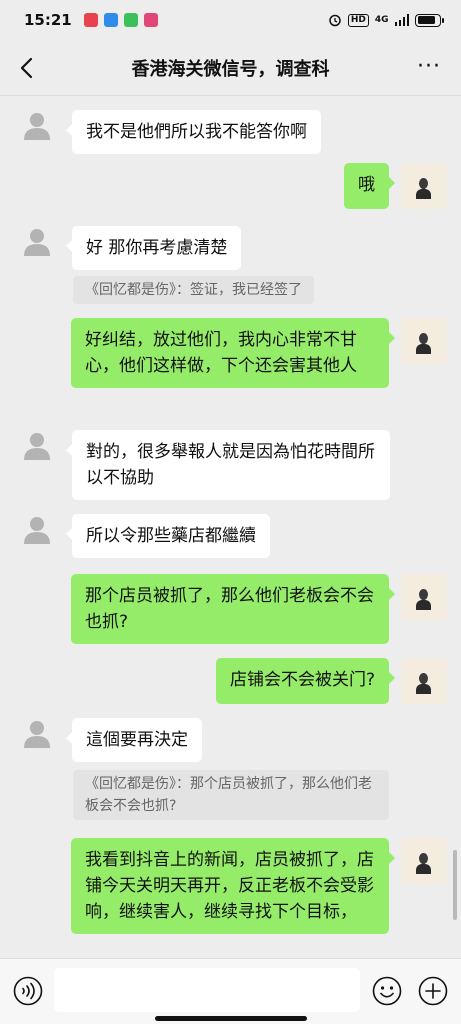  I want to click on chat-header: 香港海关微信号，调查科 ···, so click(230, 68).